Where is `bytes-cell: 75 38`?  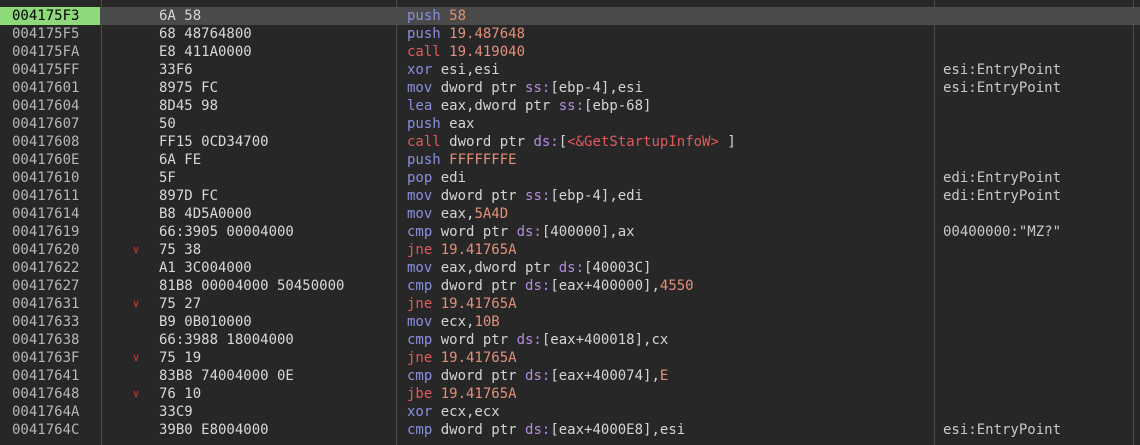
bytes-cell: 75 38 is located at coordinates (180, 250).